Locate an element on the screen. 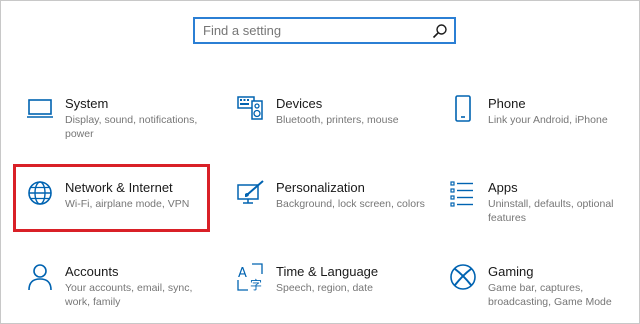 The width and height of the screenshot is (640, 324). monitor-icon is located at coordinates (40, 108).